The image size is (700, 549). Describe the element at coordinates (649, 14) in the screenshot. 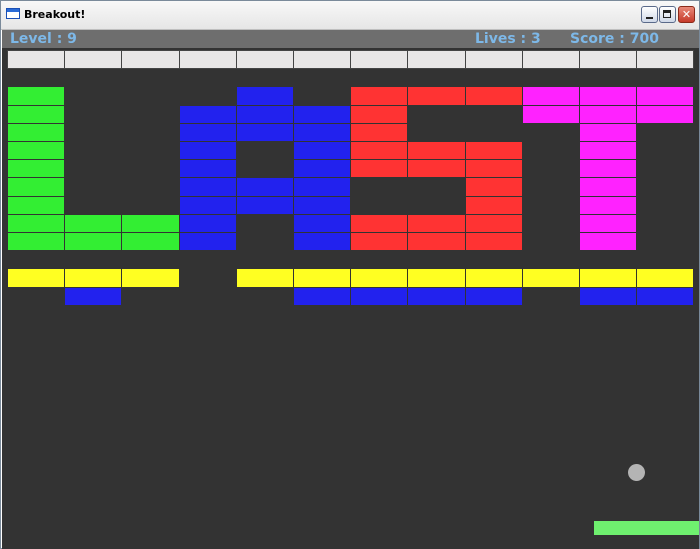

I see `minimize-icon` at that location.